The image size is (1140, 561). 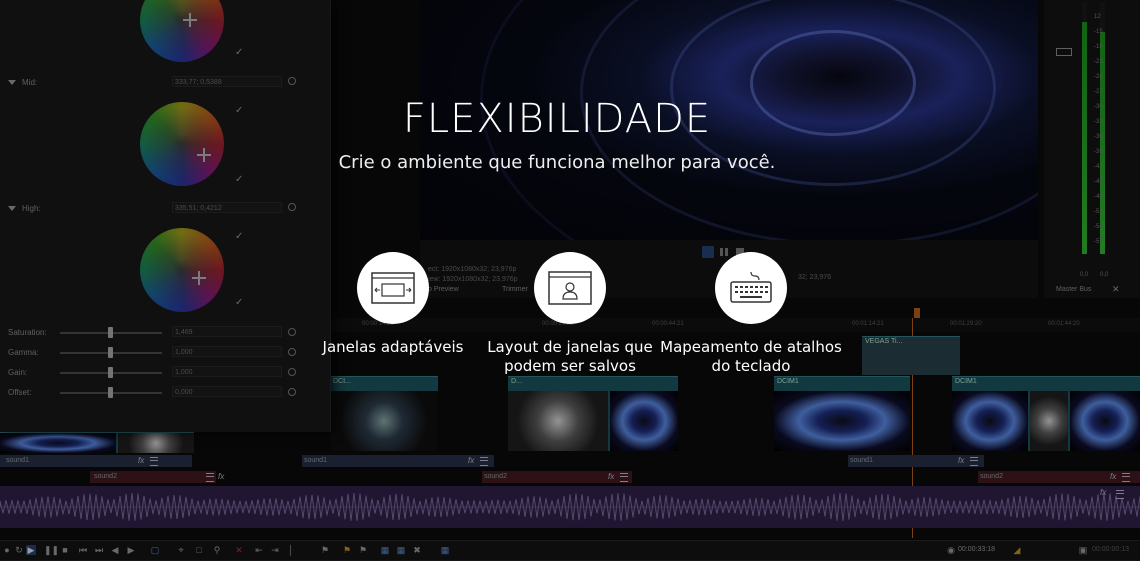 I want to click on slider-label: Offset:, so click(x=20, y=392).